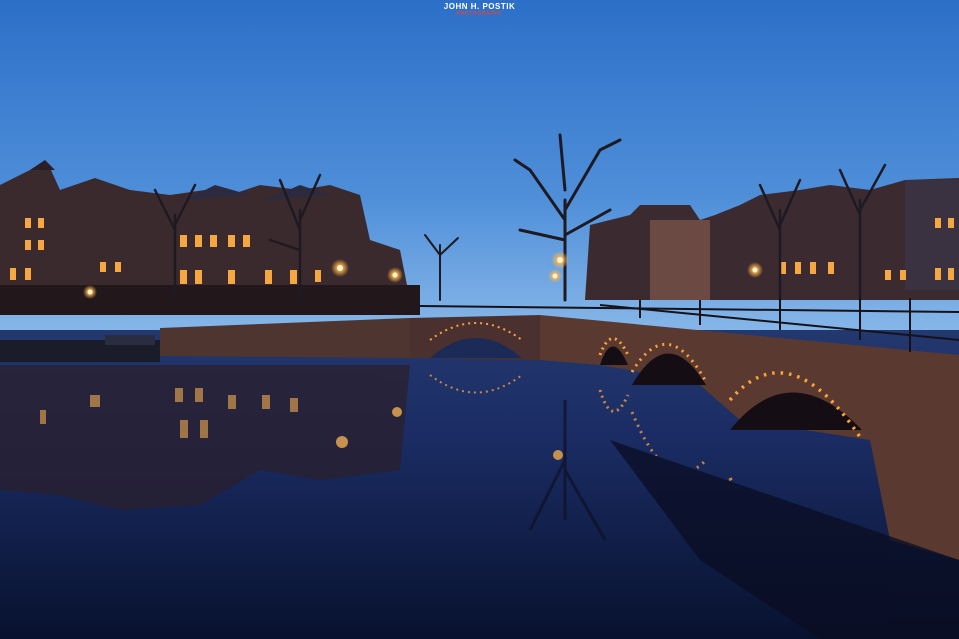 Image resolution: width=959 pixels, height=639 pixels. I want to click on watermark-subtitle: PHOTOGRAPHY, so click(479, 14).